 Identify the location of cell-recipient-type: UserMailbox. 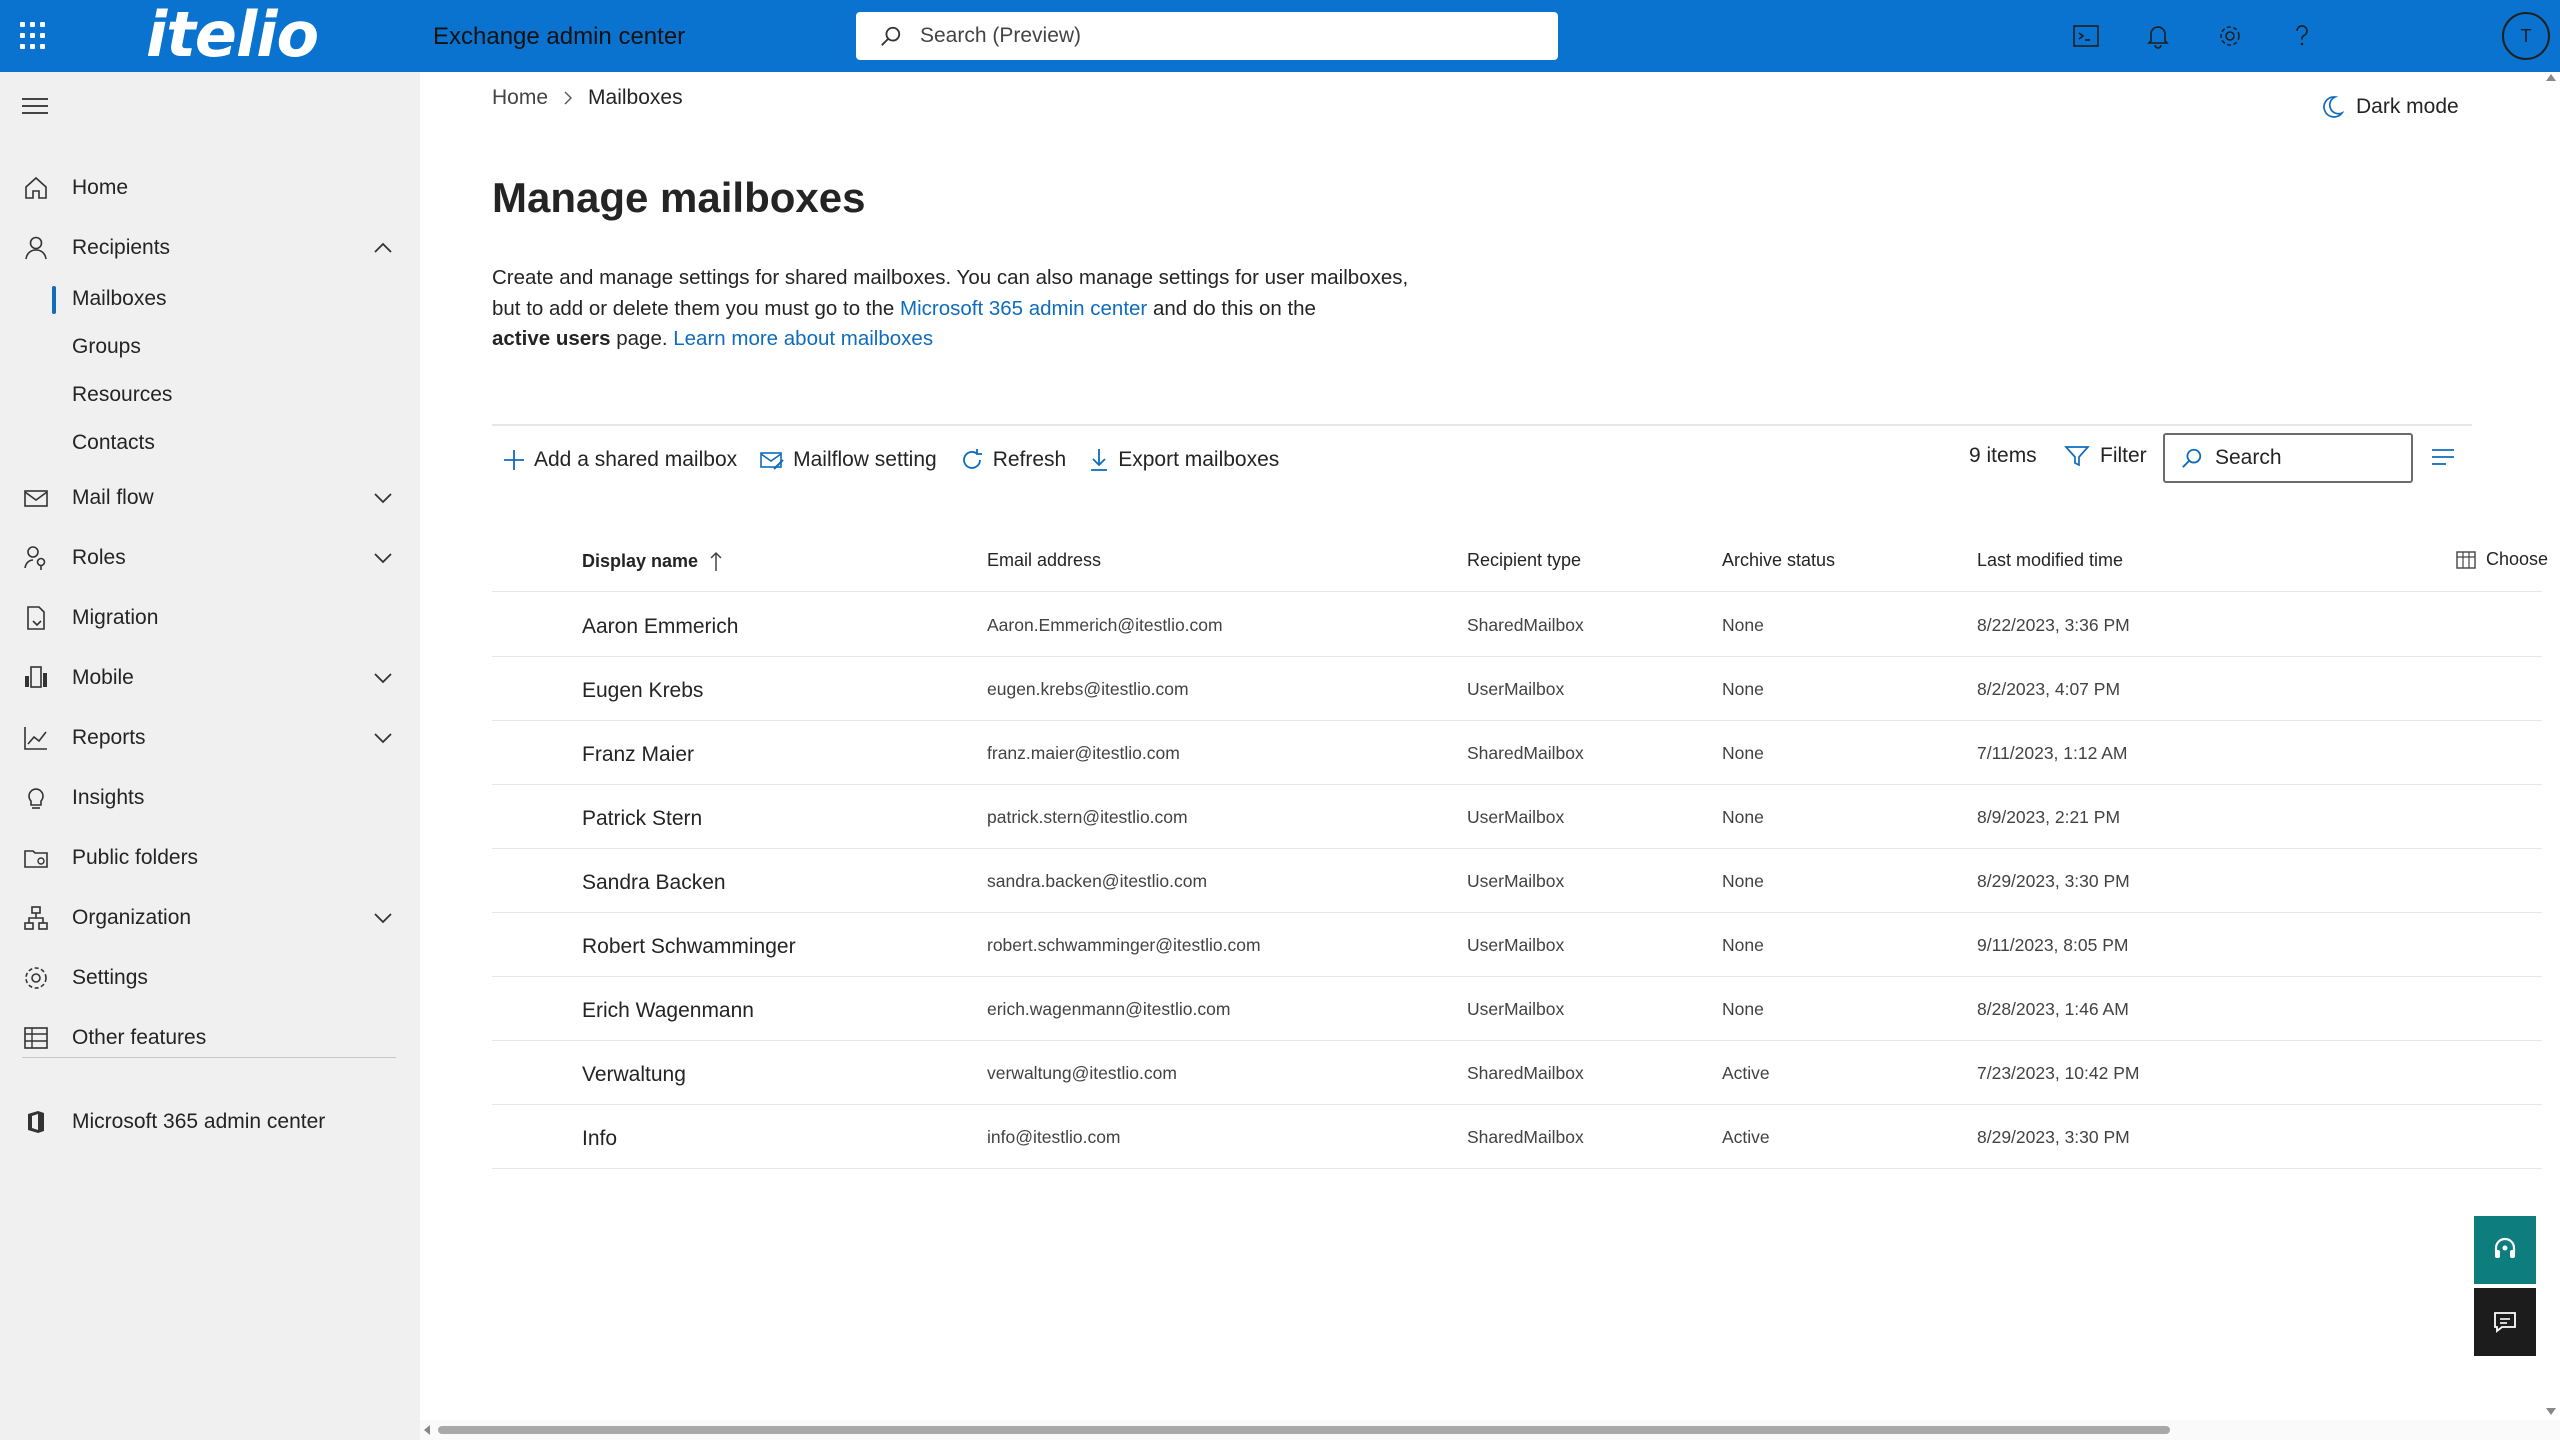
(1516, 817).